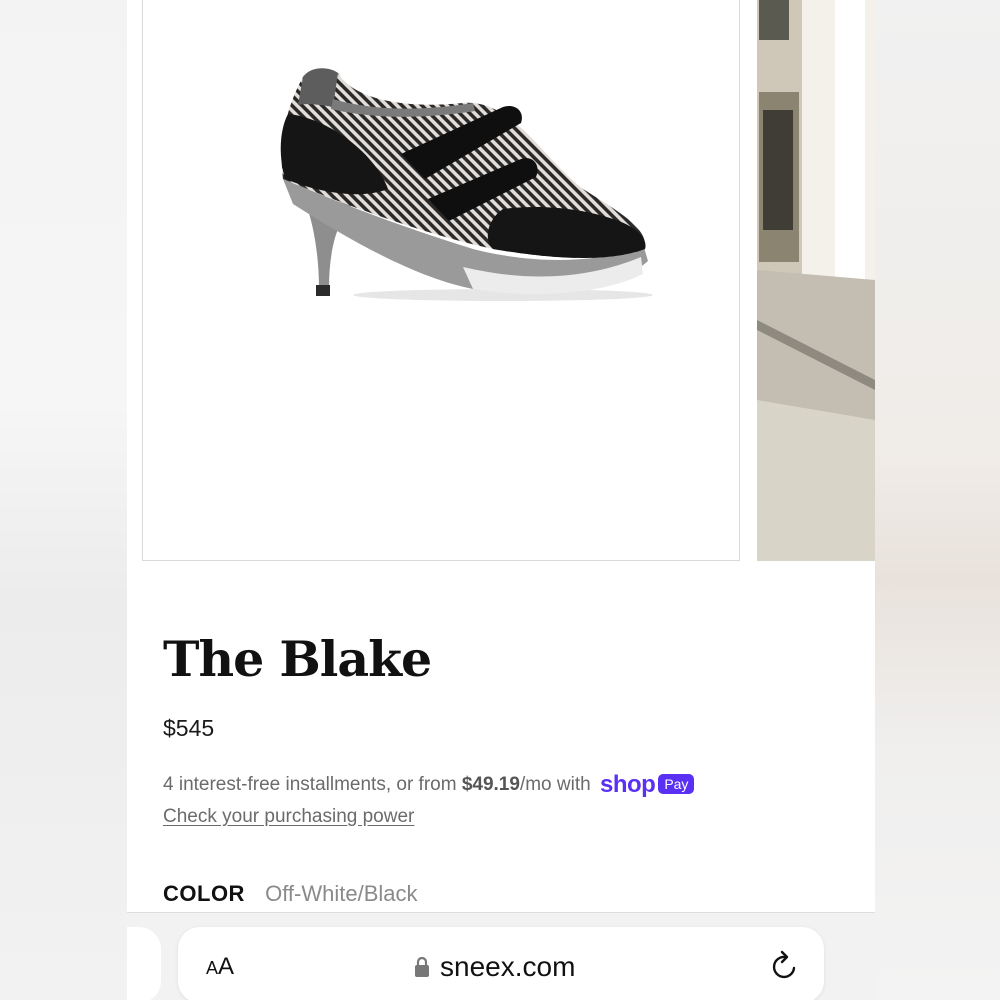 The height and width of the screenshot is (1000, 1000). I want to click on browser-toolbar: AA sneex.com, so click(501, 956).